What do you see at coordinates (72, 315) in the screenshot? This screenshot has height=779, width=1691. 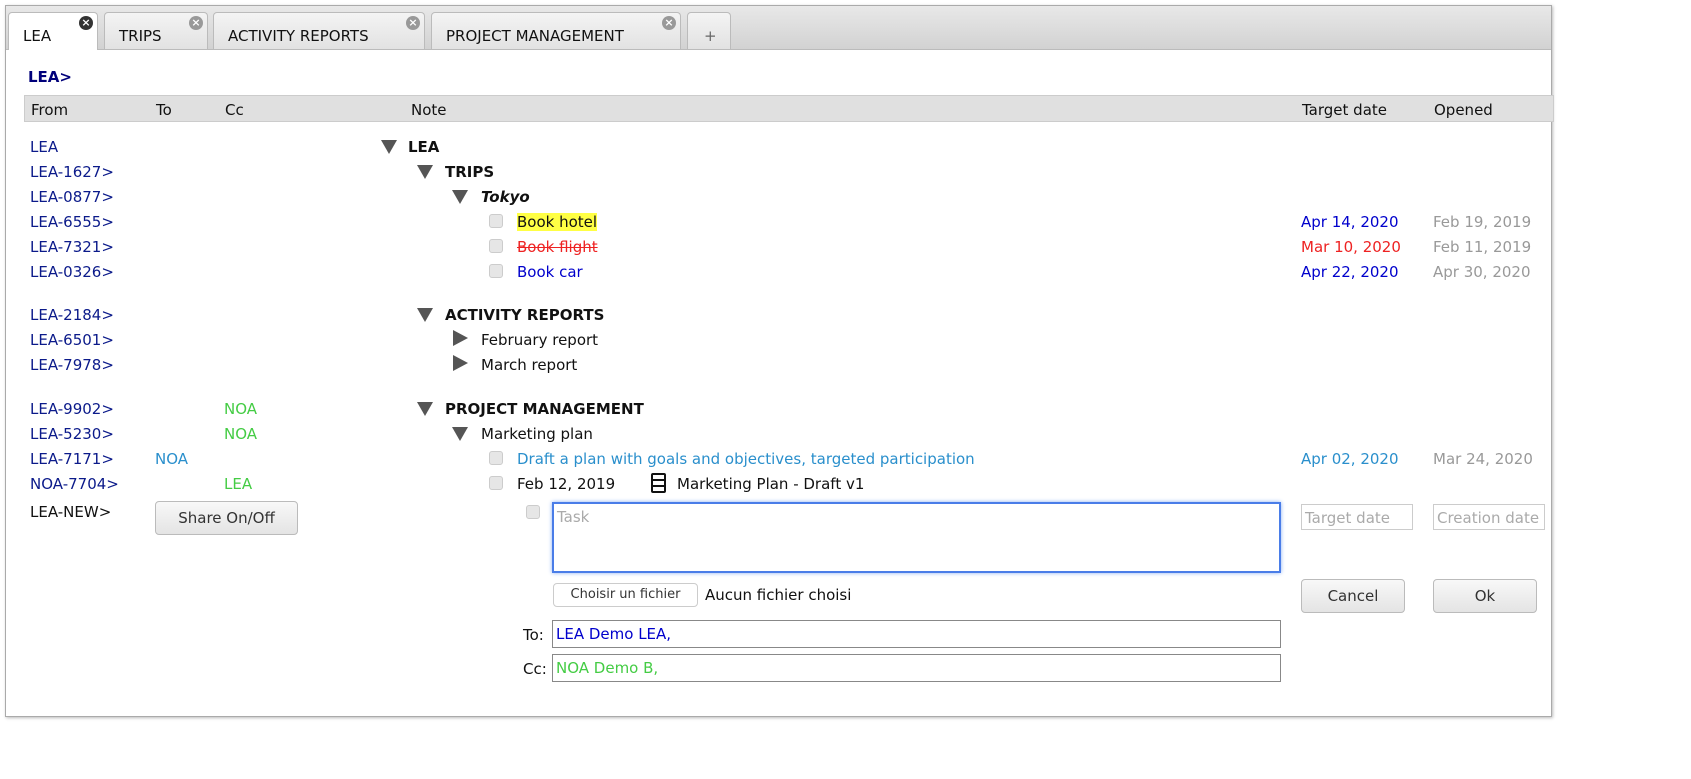 I see `from-link: LEA-2184>` at bounding box center [72, 315].